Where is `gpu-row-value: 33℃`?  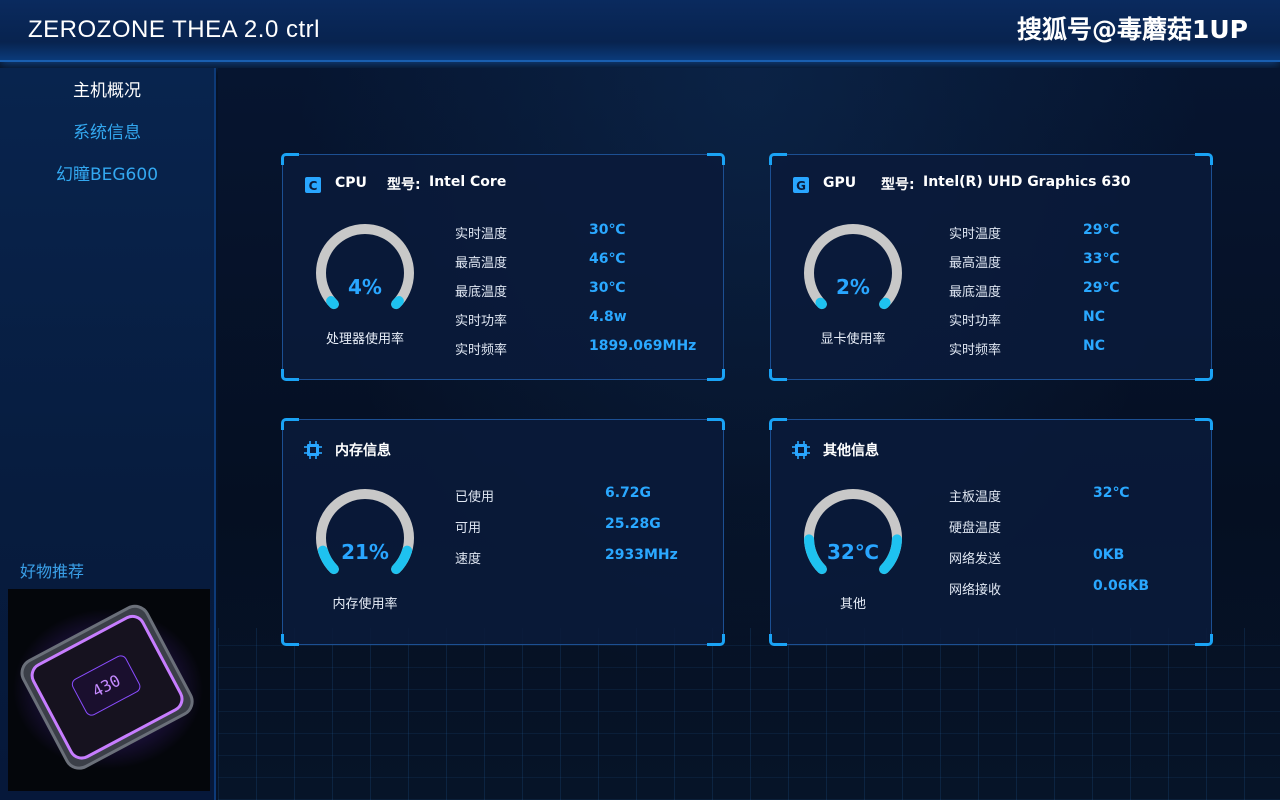 gpu-row-value: 33℃ is located at coordinates (1101, 259).